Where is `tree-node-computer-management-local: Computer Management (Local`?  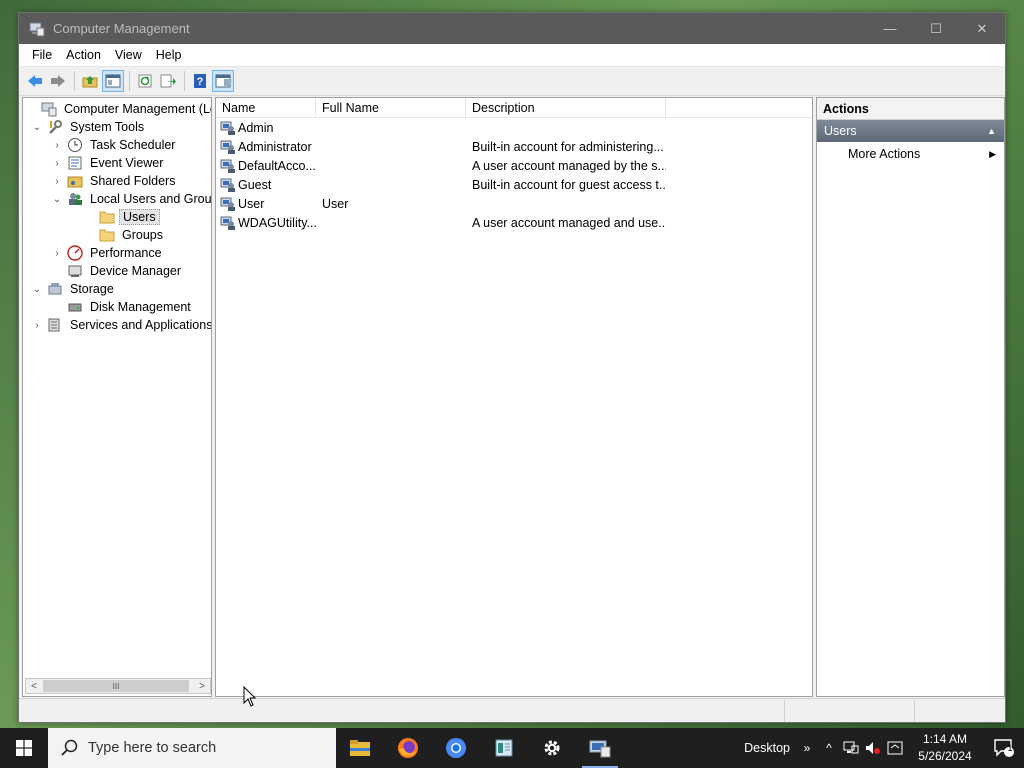 tree-node-computer-management-local: Computer Management (Local is located at coordinates (118, 109).